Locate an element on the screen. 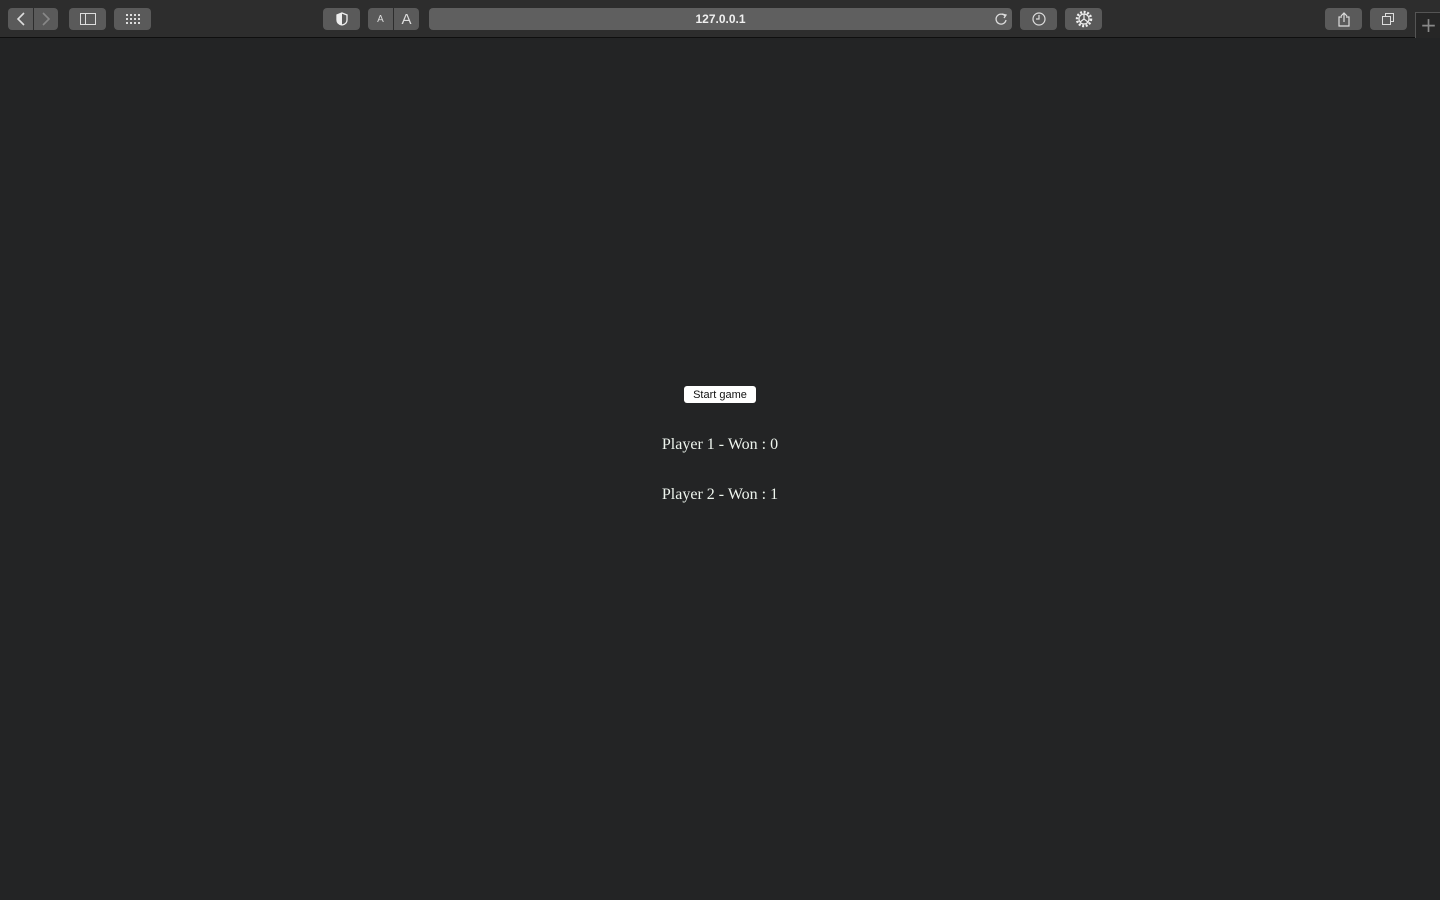 The width and height of the screenshot is (1440, 900). text-larger-icon: A is located at coordinates (406, 19).